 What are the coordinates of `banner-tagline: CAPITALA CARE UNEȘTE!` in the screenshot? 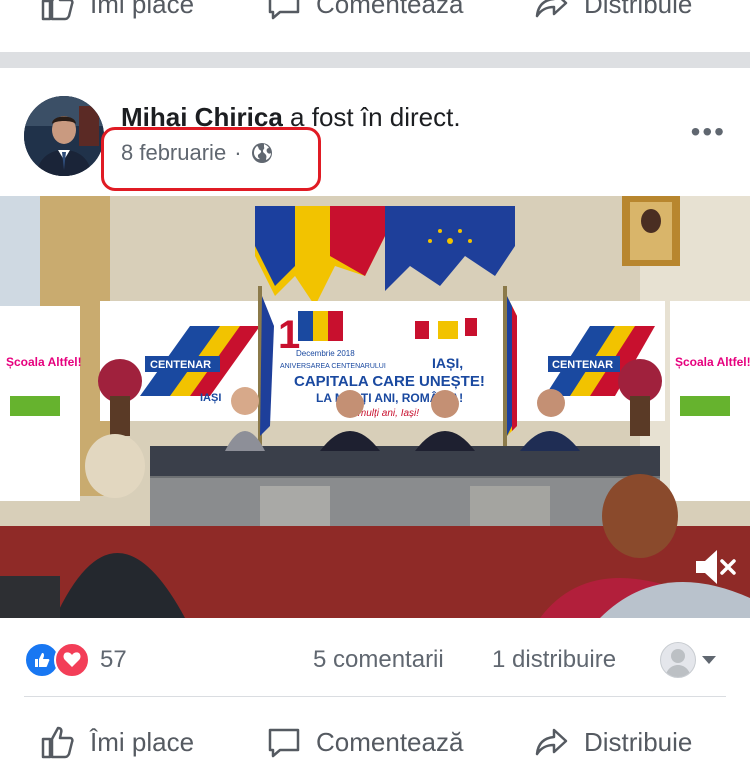 It's located at (389, 381).